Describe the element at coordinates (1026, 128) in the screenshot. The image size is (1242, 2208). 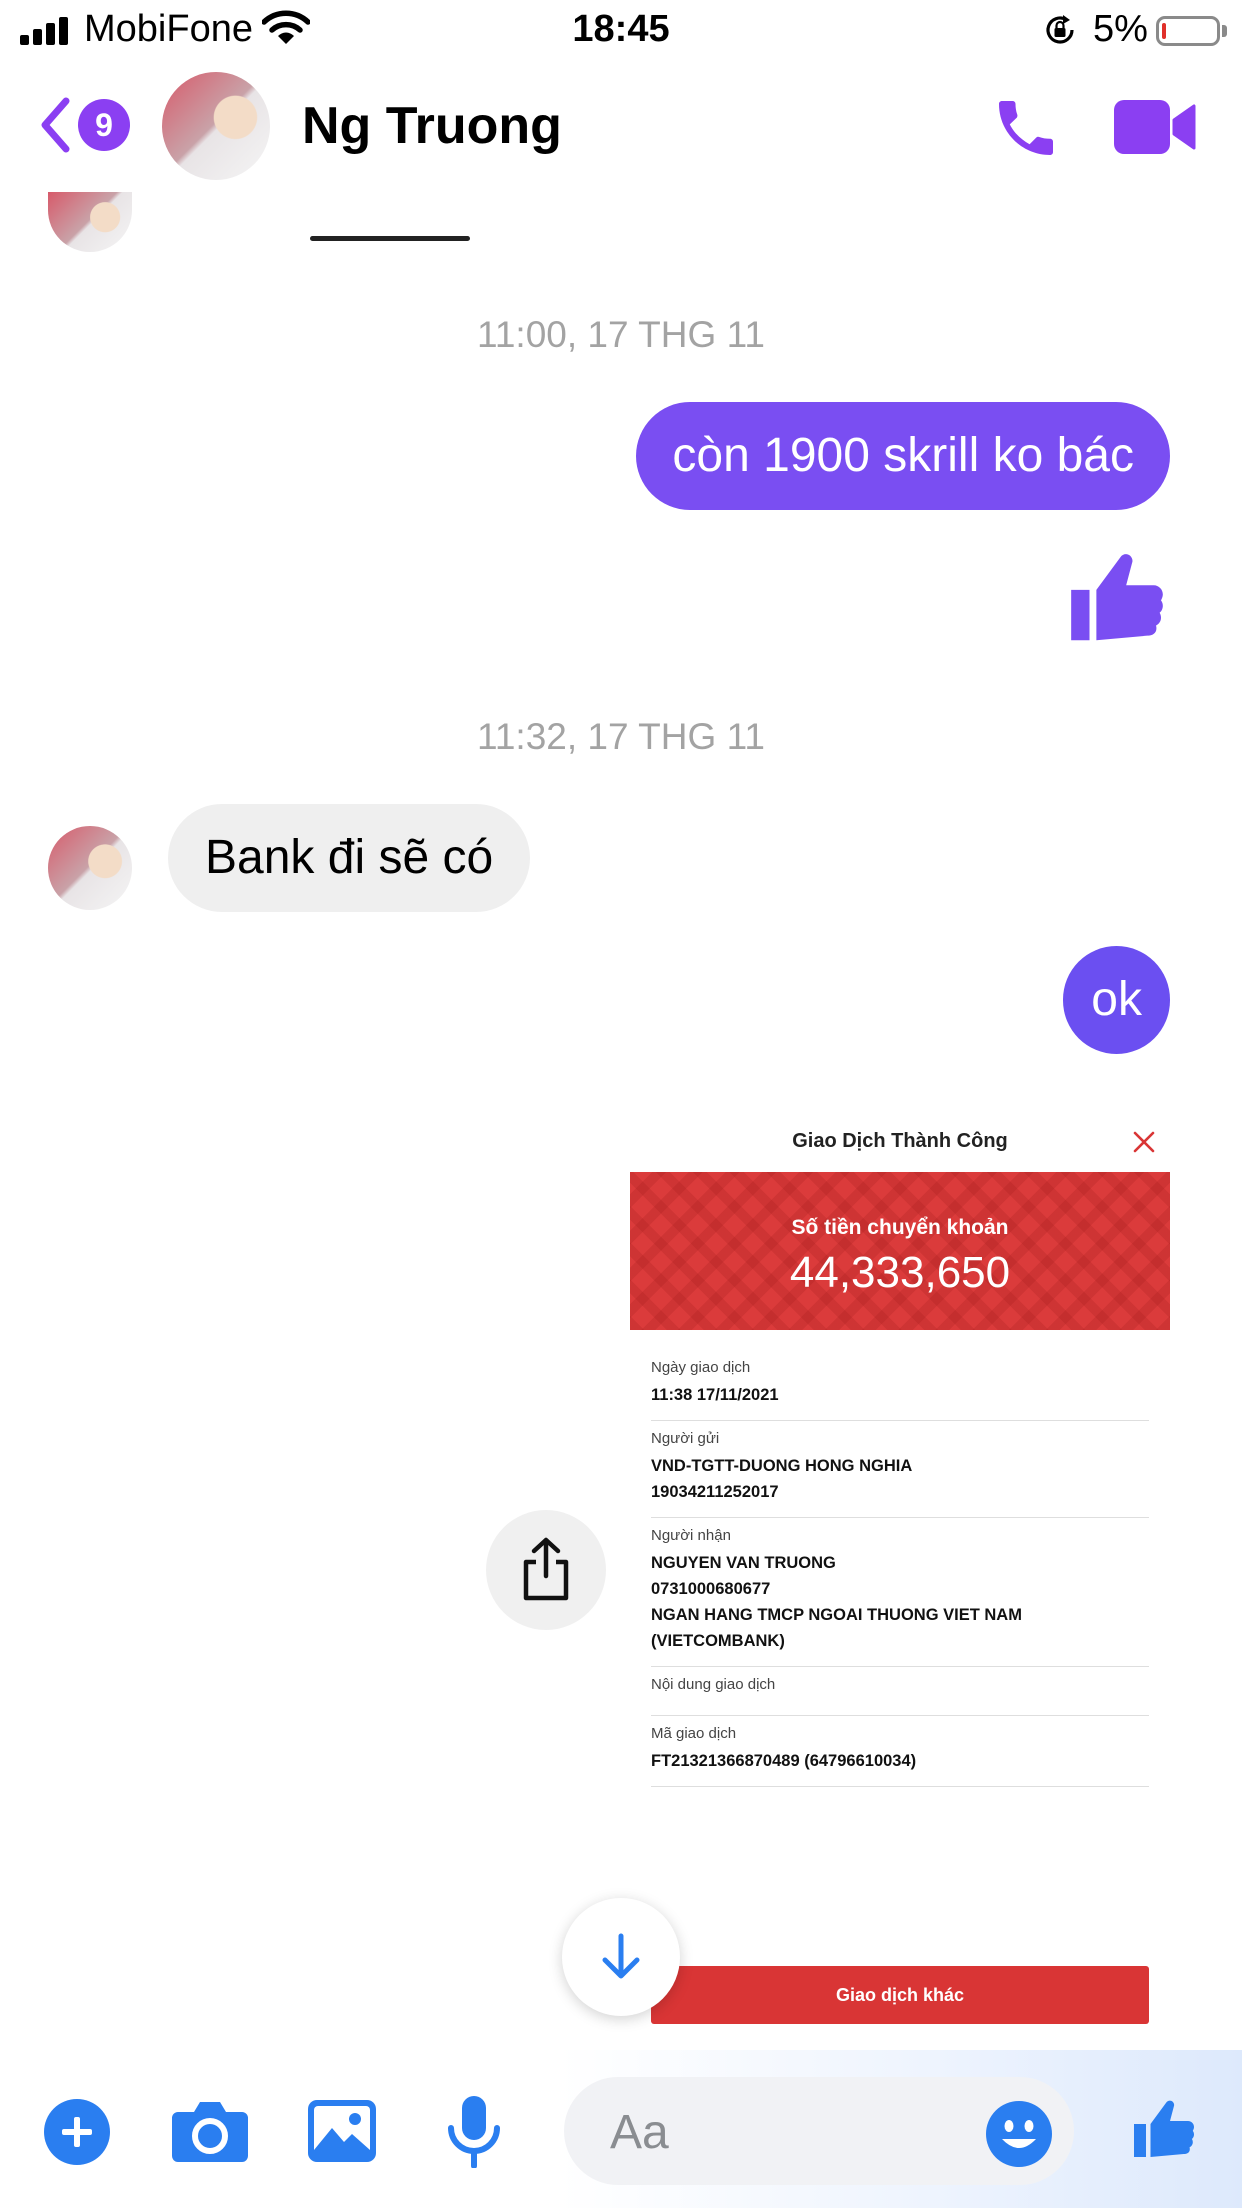
I see `phone-call-icon` at that location.